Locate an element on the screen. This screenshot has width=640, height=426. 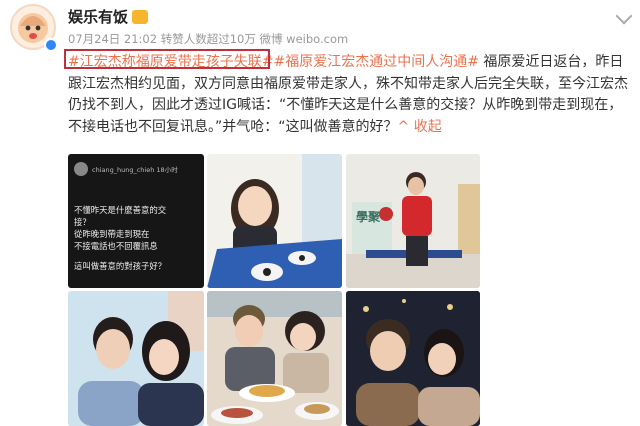
photo-woman-table is located at coordinates (274, 221).